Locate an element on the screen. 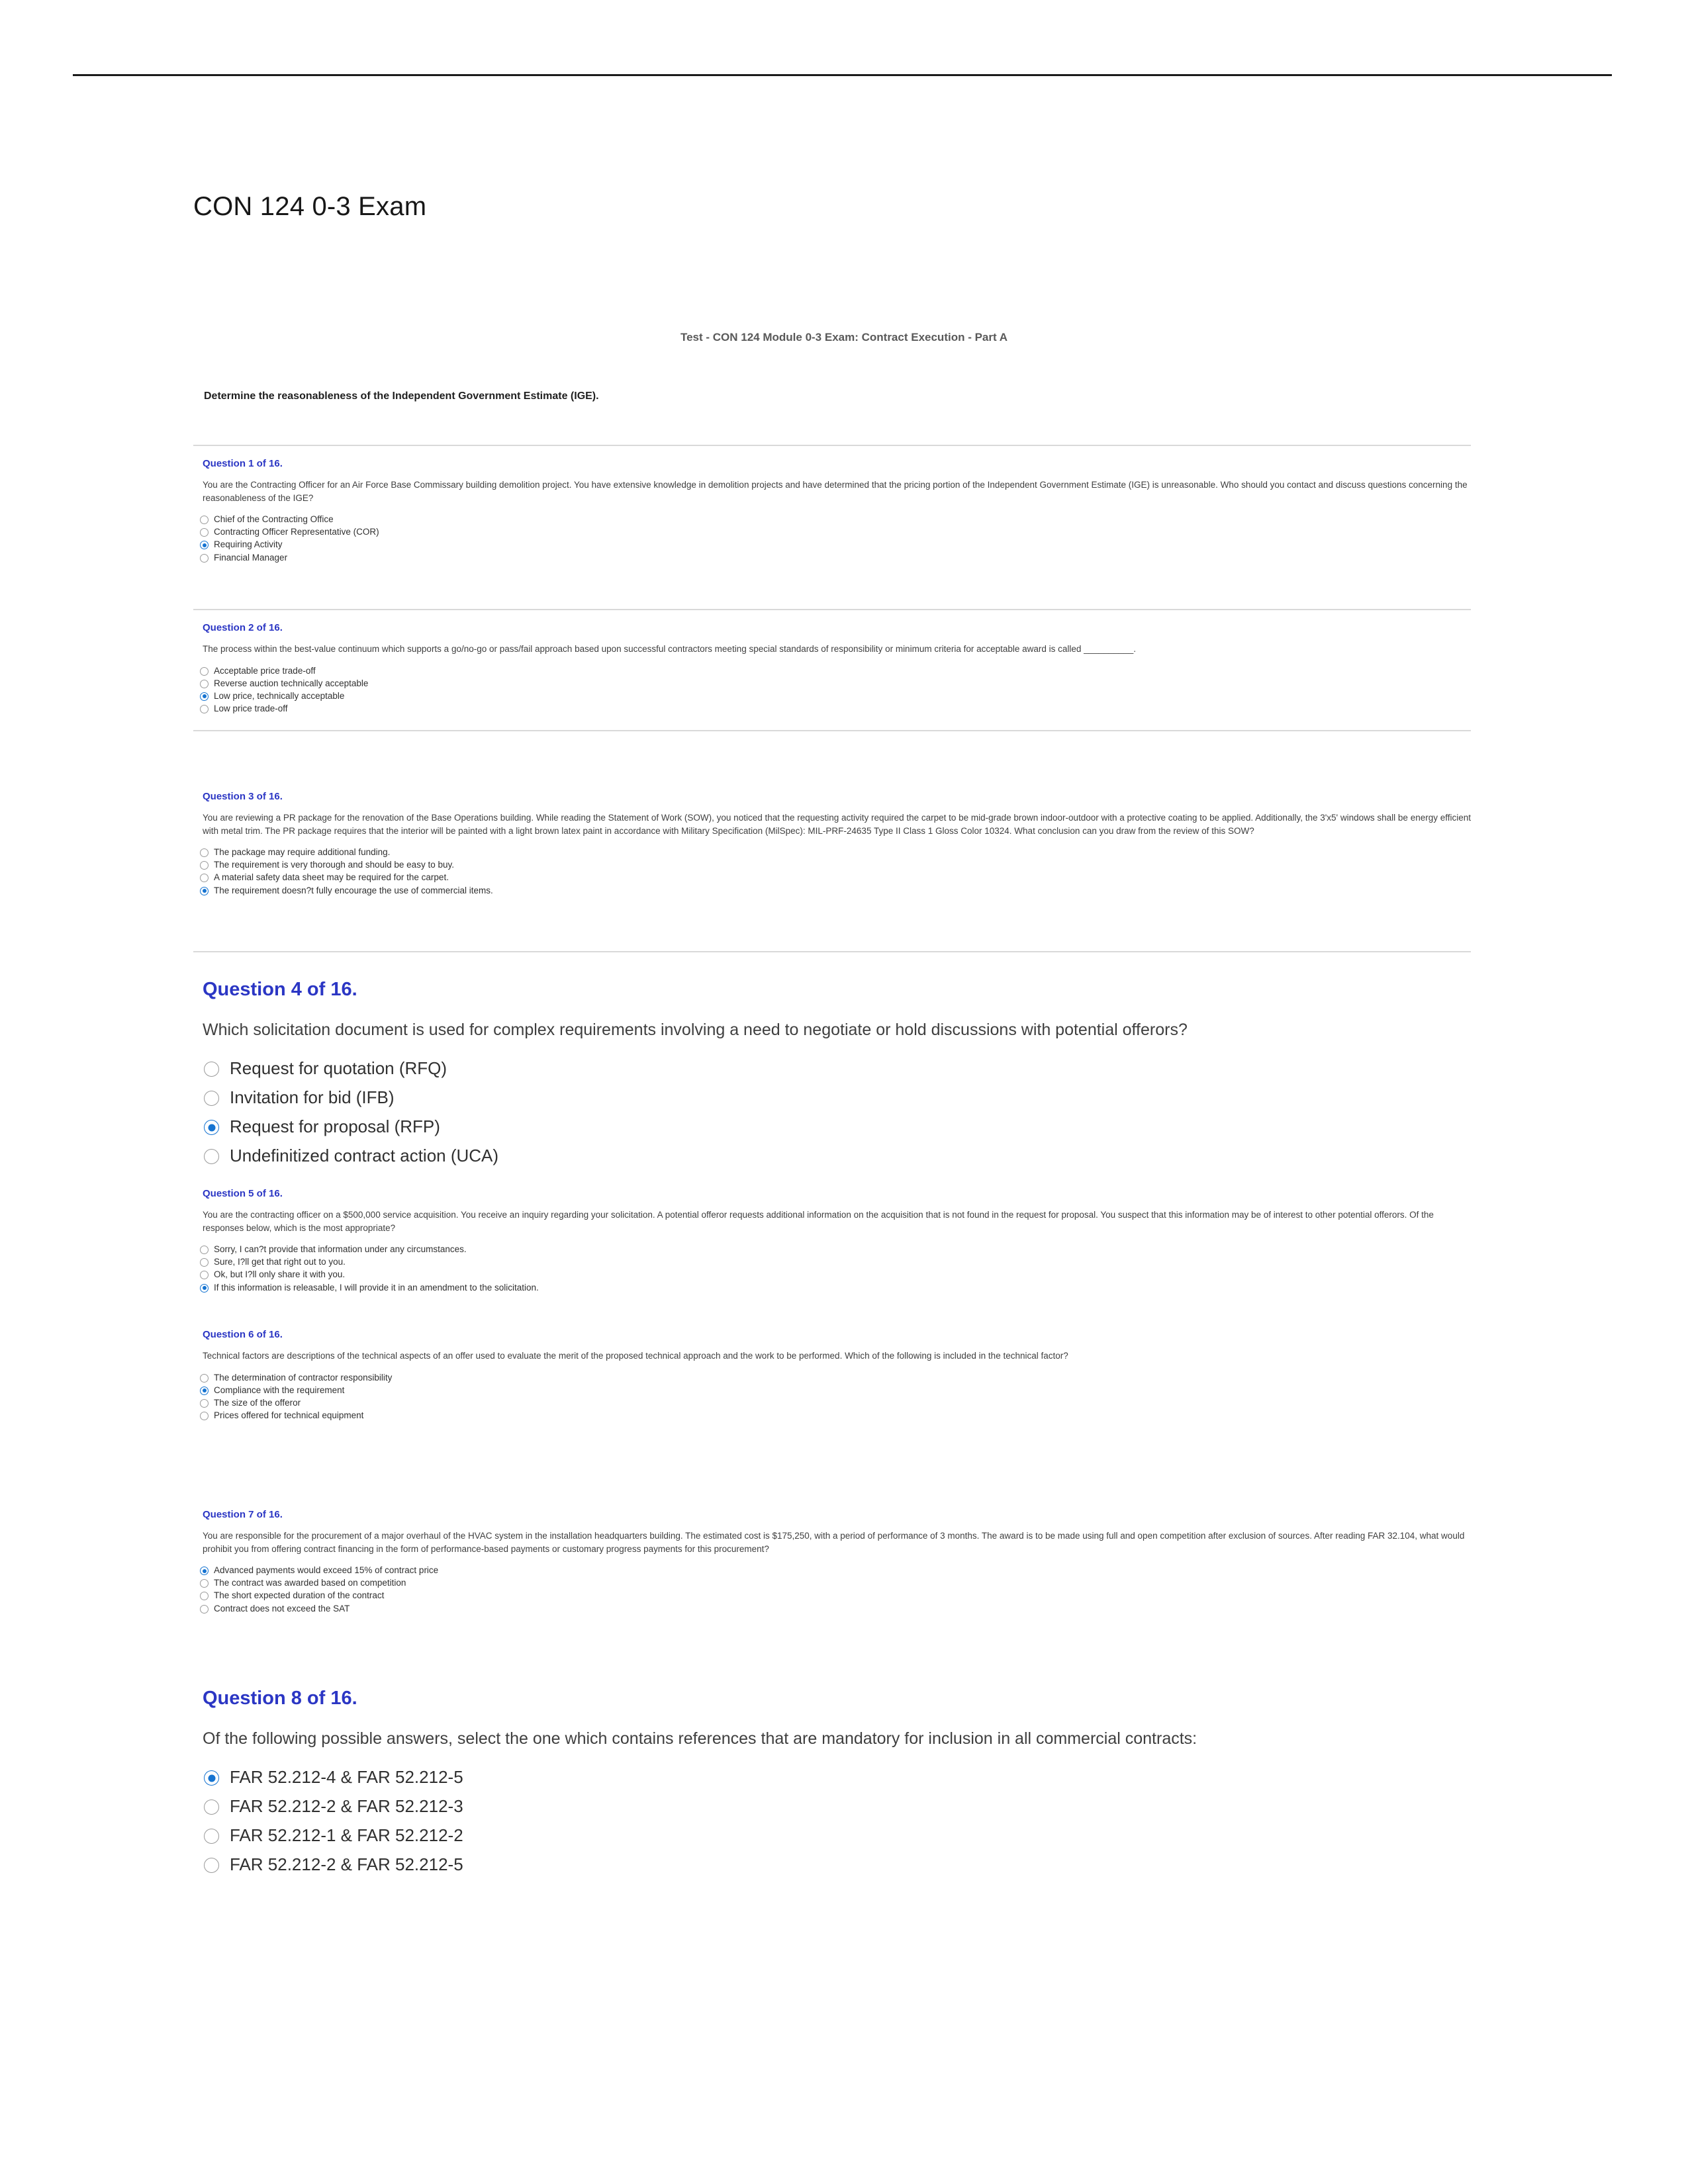  answer-option: Requiring Activity is located at coordinates (835, 544).